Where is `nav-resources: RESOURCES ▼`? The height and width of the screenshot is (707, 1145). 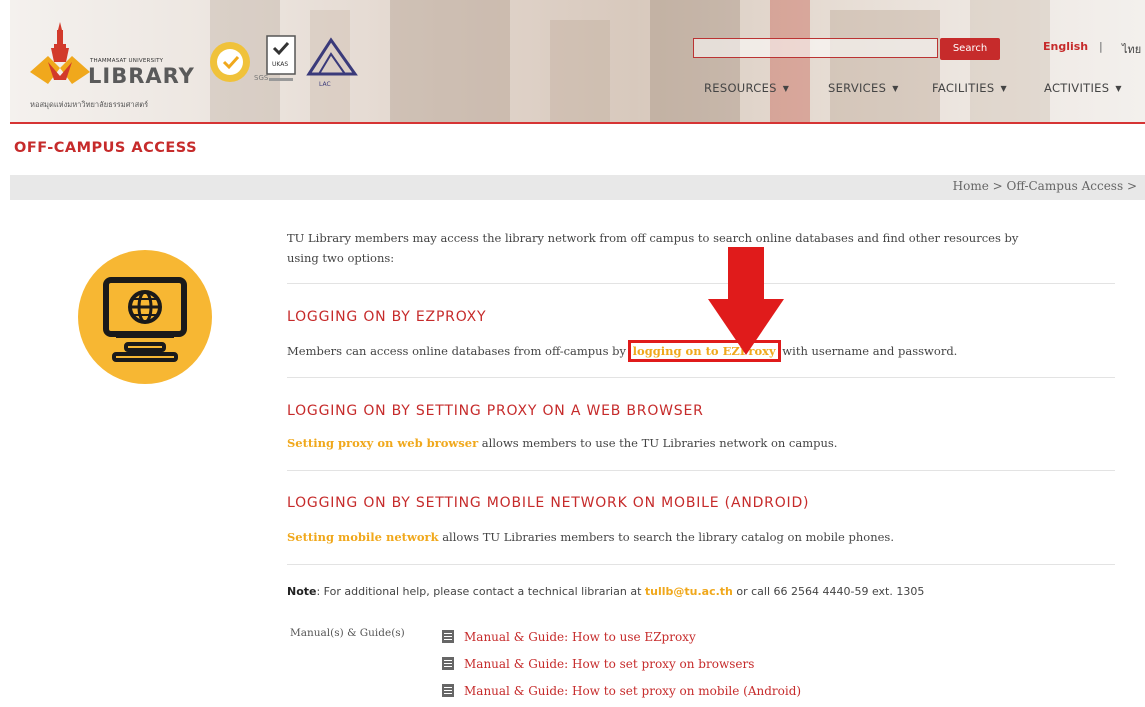
nav-resources: RESOURCES ▼ is located at coordinates (746, 88).